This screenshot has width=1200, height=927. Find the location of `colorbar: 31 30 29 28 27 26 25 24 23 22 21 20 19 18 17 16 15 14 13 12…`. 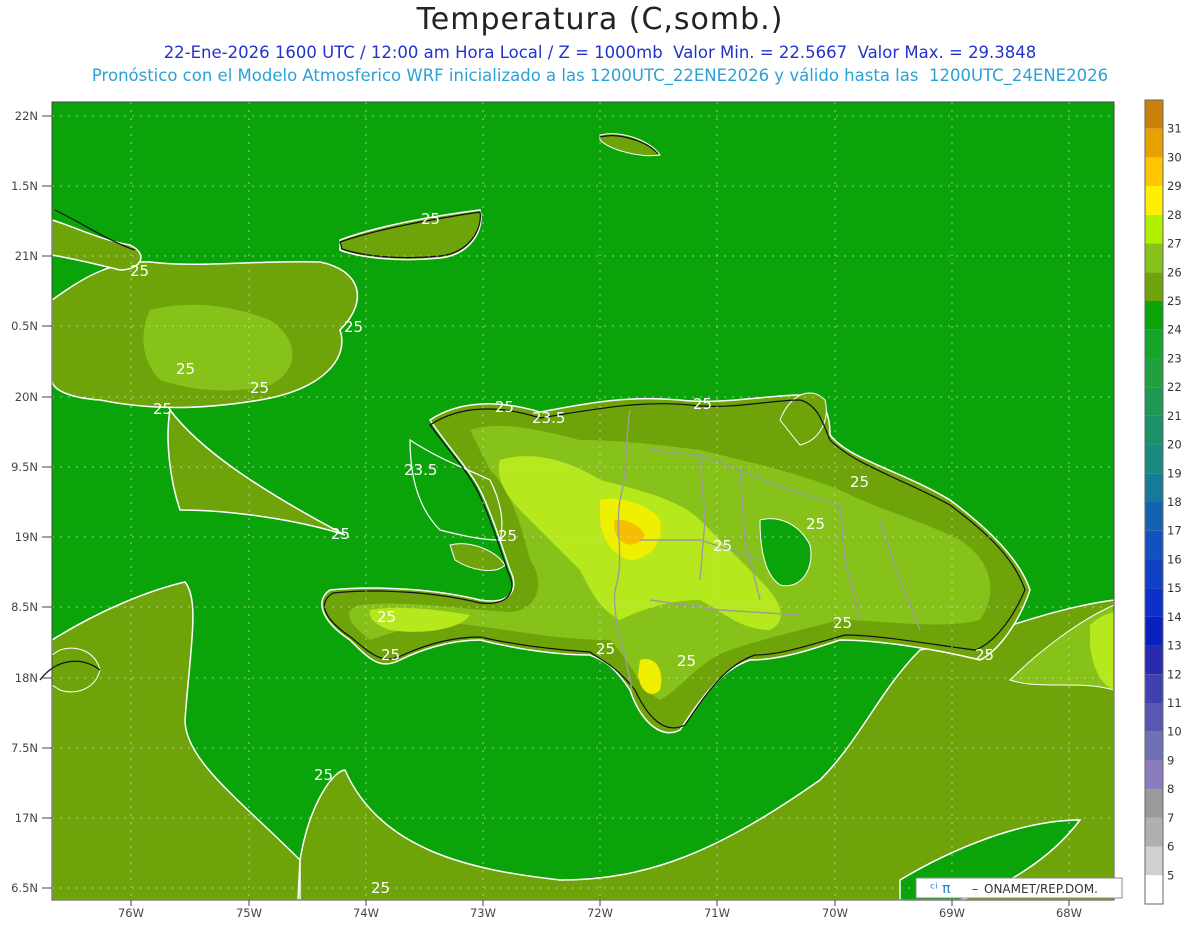

colorbar: 31 30 29 28 27 26 25 24 23 22 21 20 19 18 17 16 15 14 13 12… is located at coordinates (1163, 502).